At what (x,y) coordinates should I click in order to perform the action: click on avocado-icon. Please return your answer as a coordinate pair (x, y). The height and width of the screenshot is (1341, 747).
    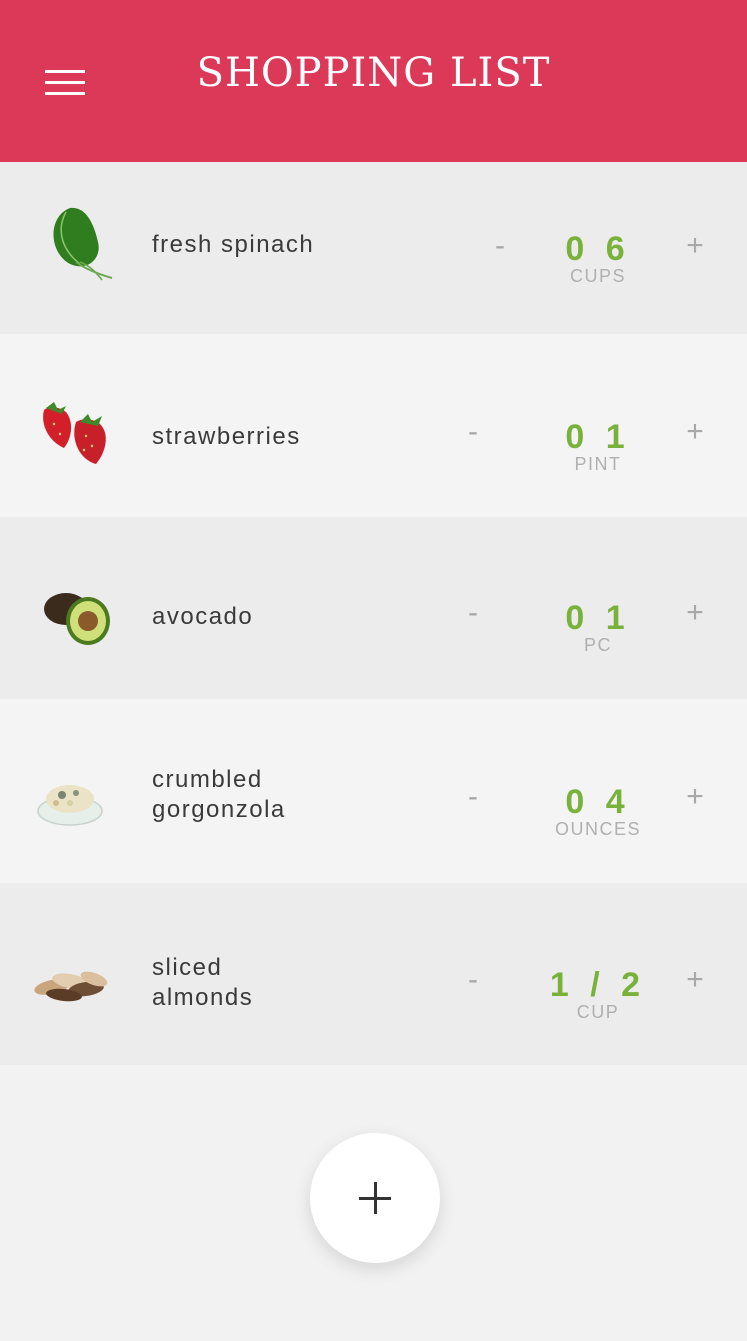
    Looking at the image, I should click on (77, 619).